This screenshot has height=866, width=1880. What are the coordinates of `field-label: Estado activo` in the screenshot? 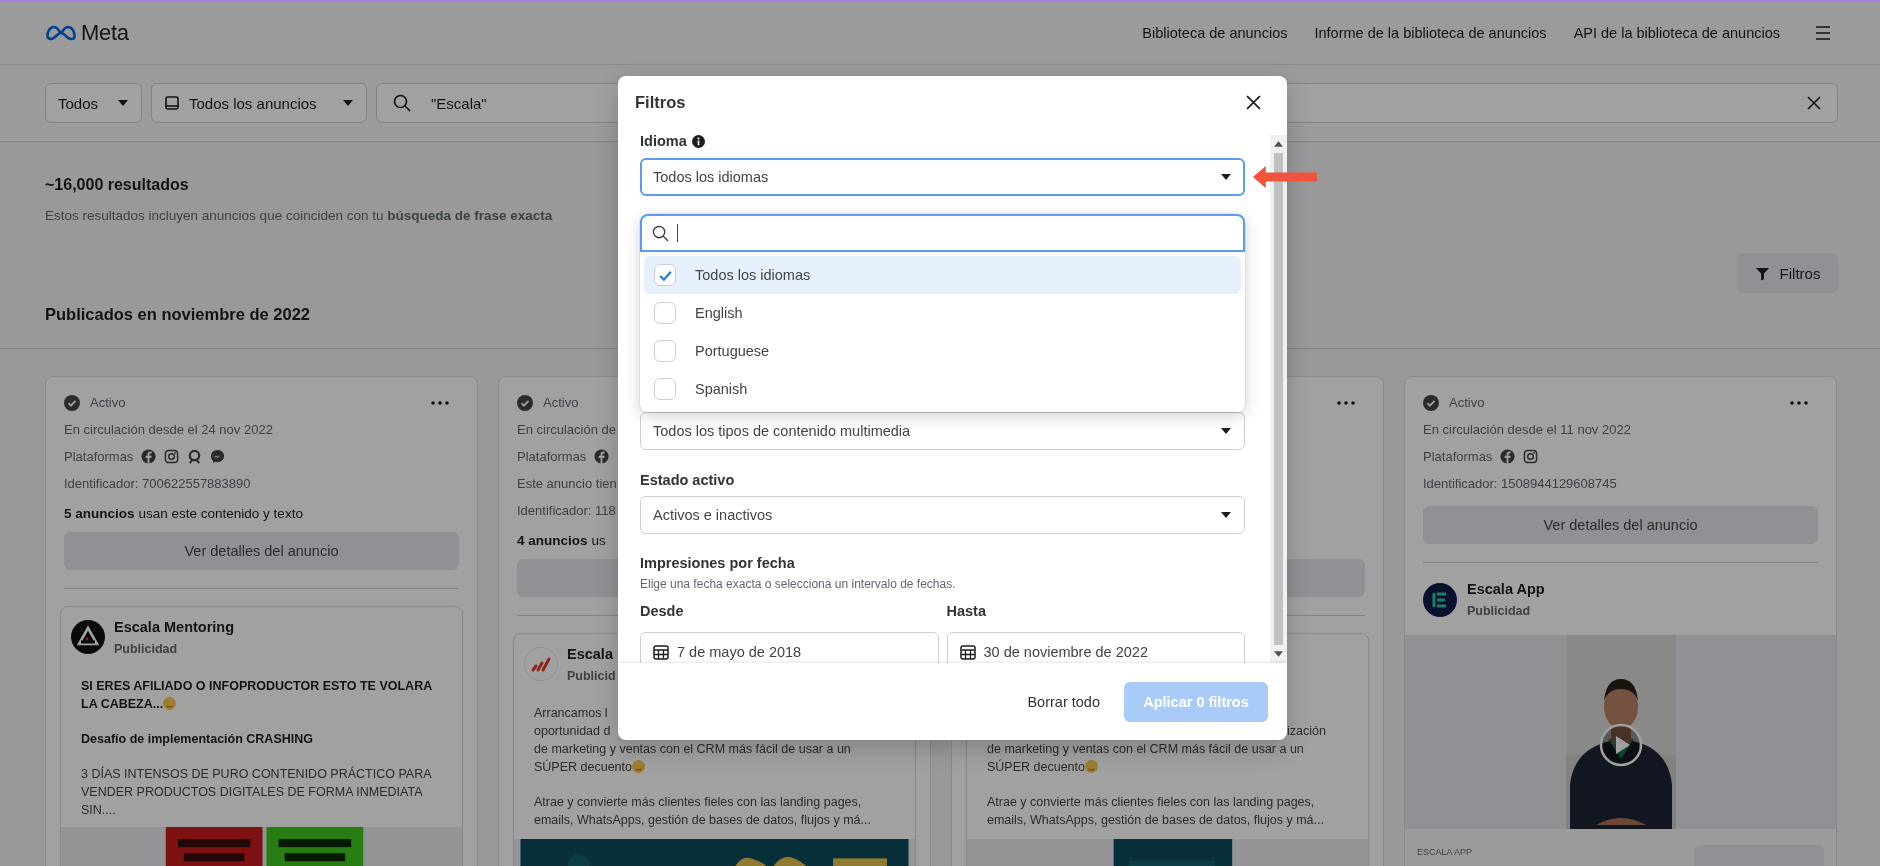 It's located at (687, 480).